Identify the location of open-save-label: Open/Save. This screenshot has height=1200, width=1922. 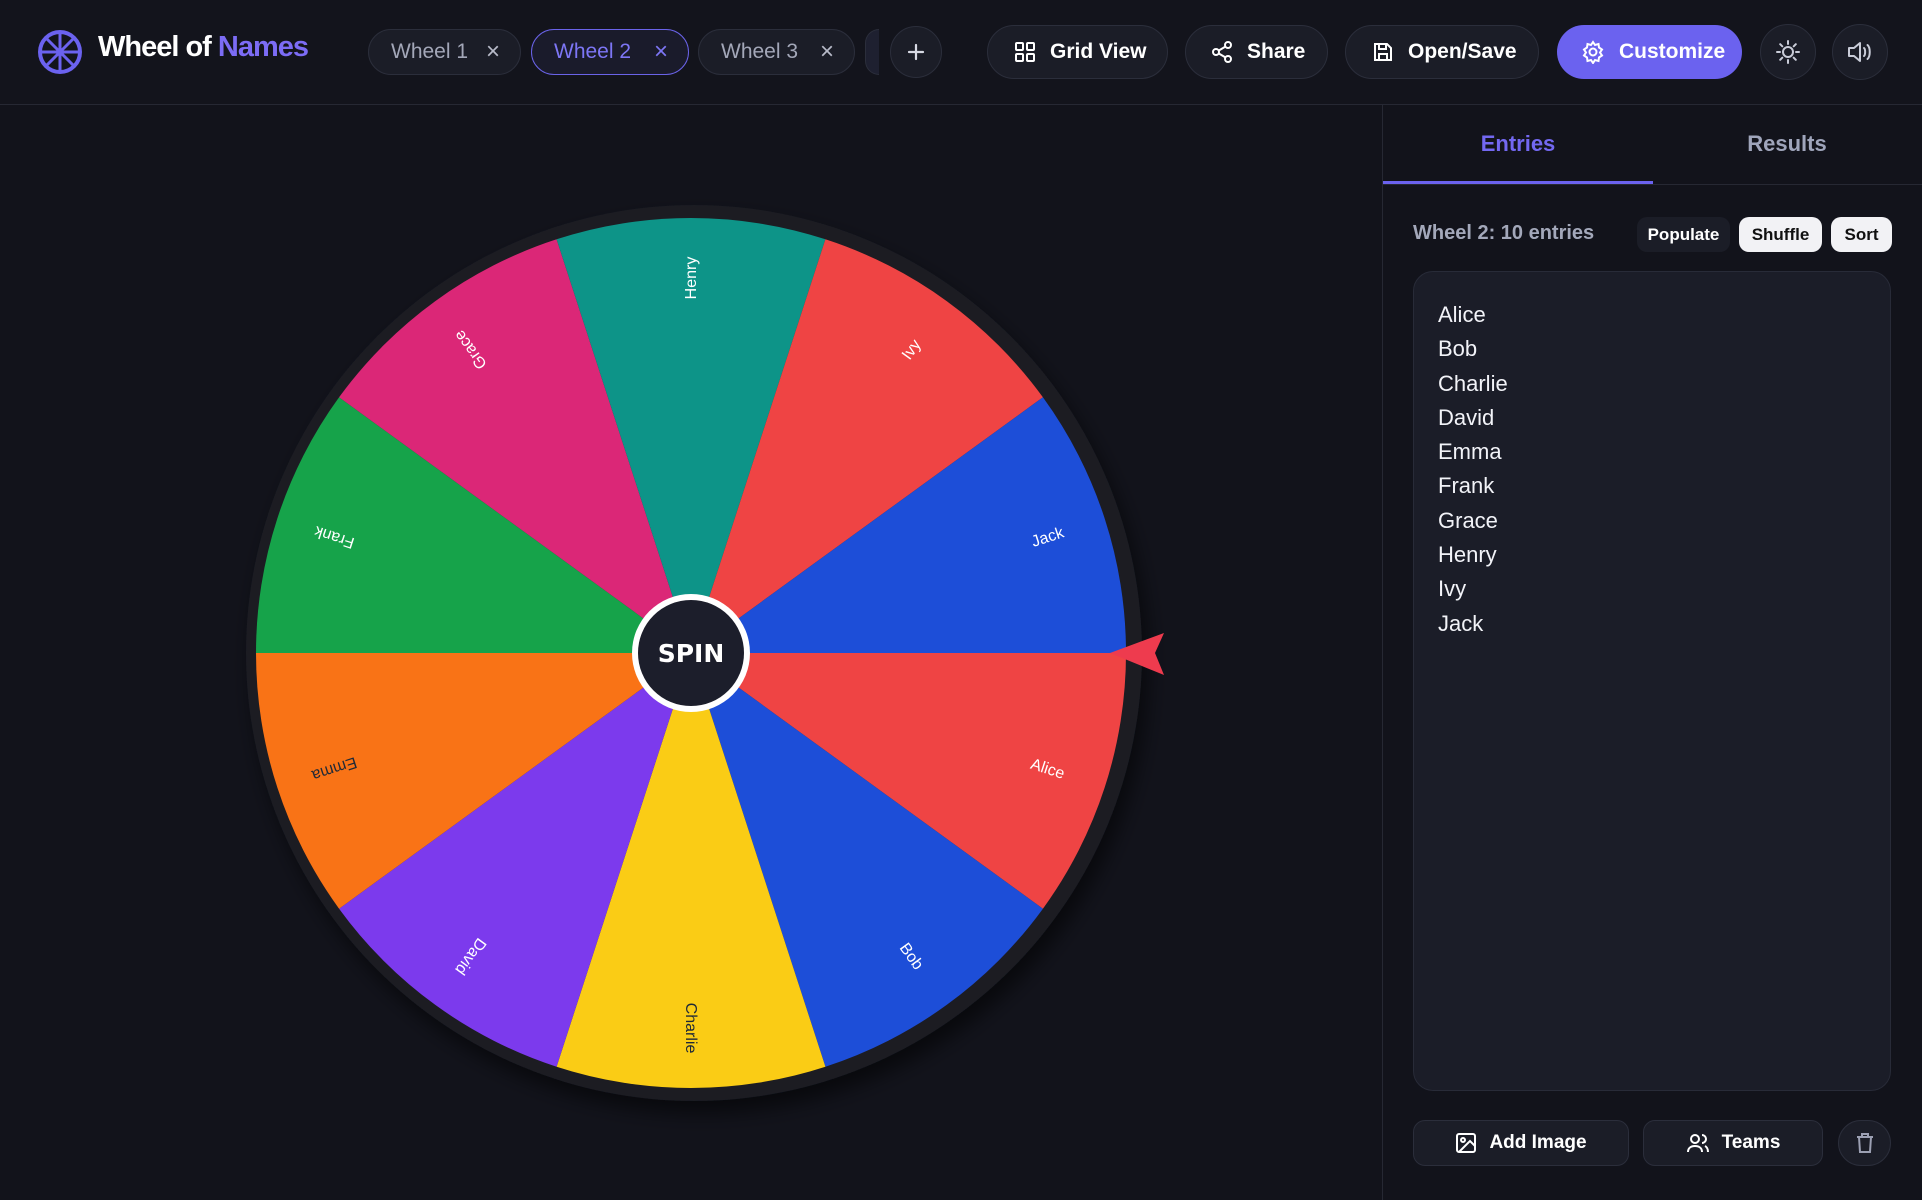
(1462, 51).